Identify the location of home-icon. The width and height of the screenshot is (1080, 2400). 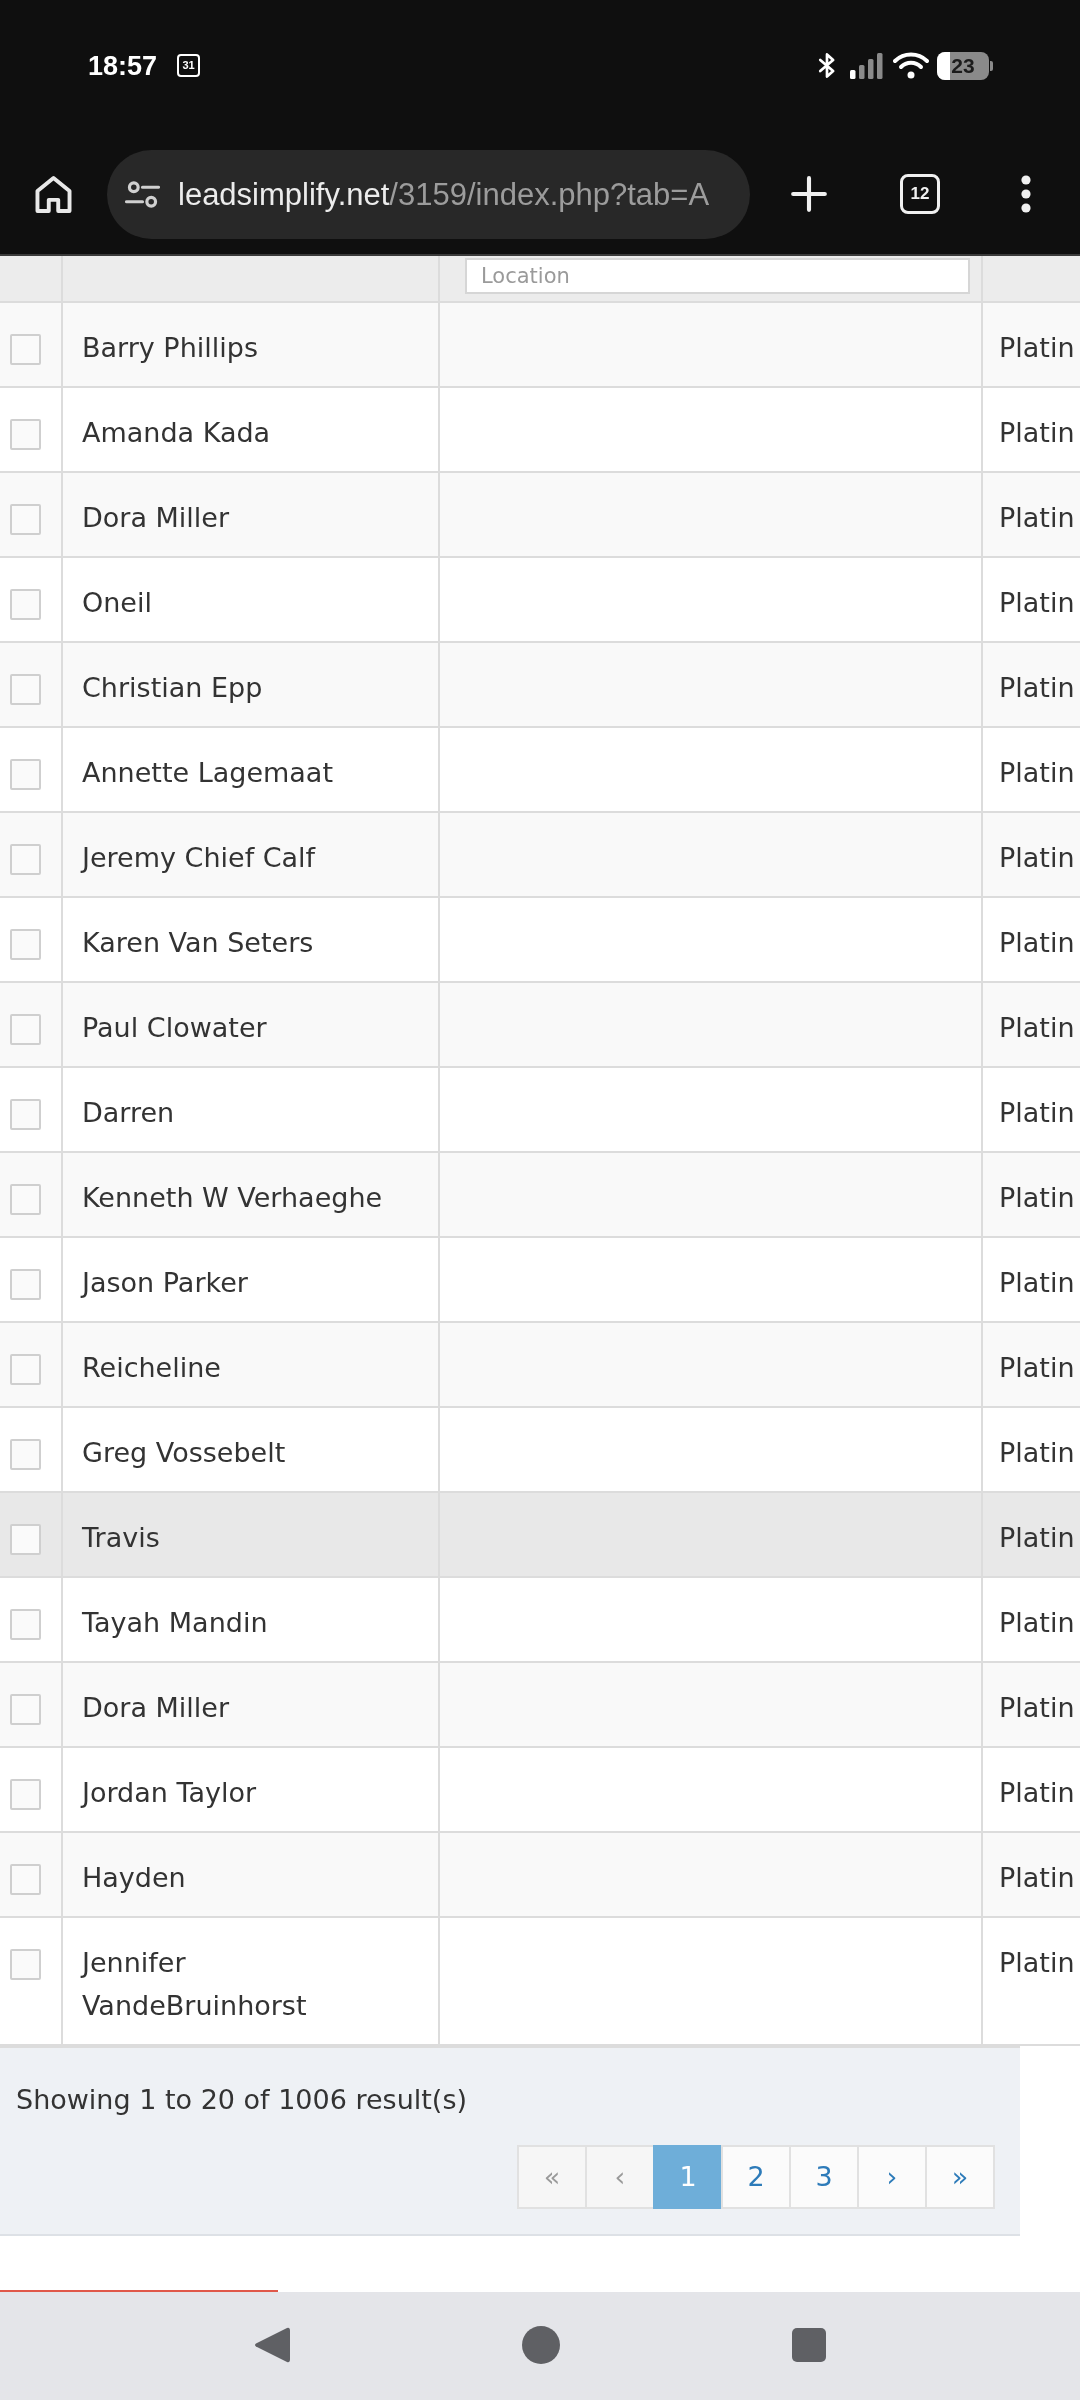
(53, 194).